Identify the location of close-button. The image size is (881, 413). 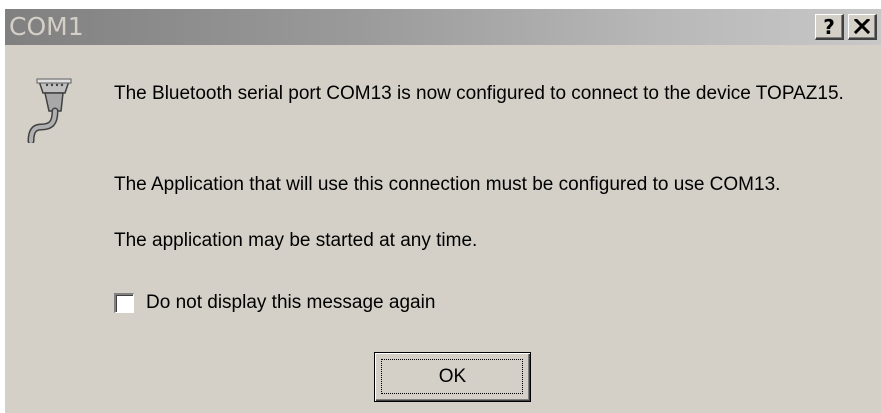
(862, 27).